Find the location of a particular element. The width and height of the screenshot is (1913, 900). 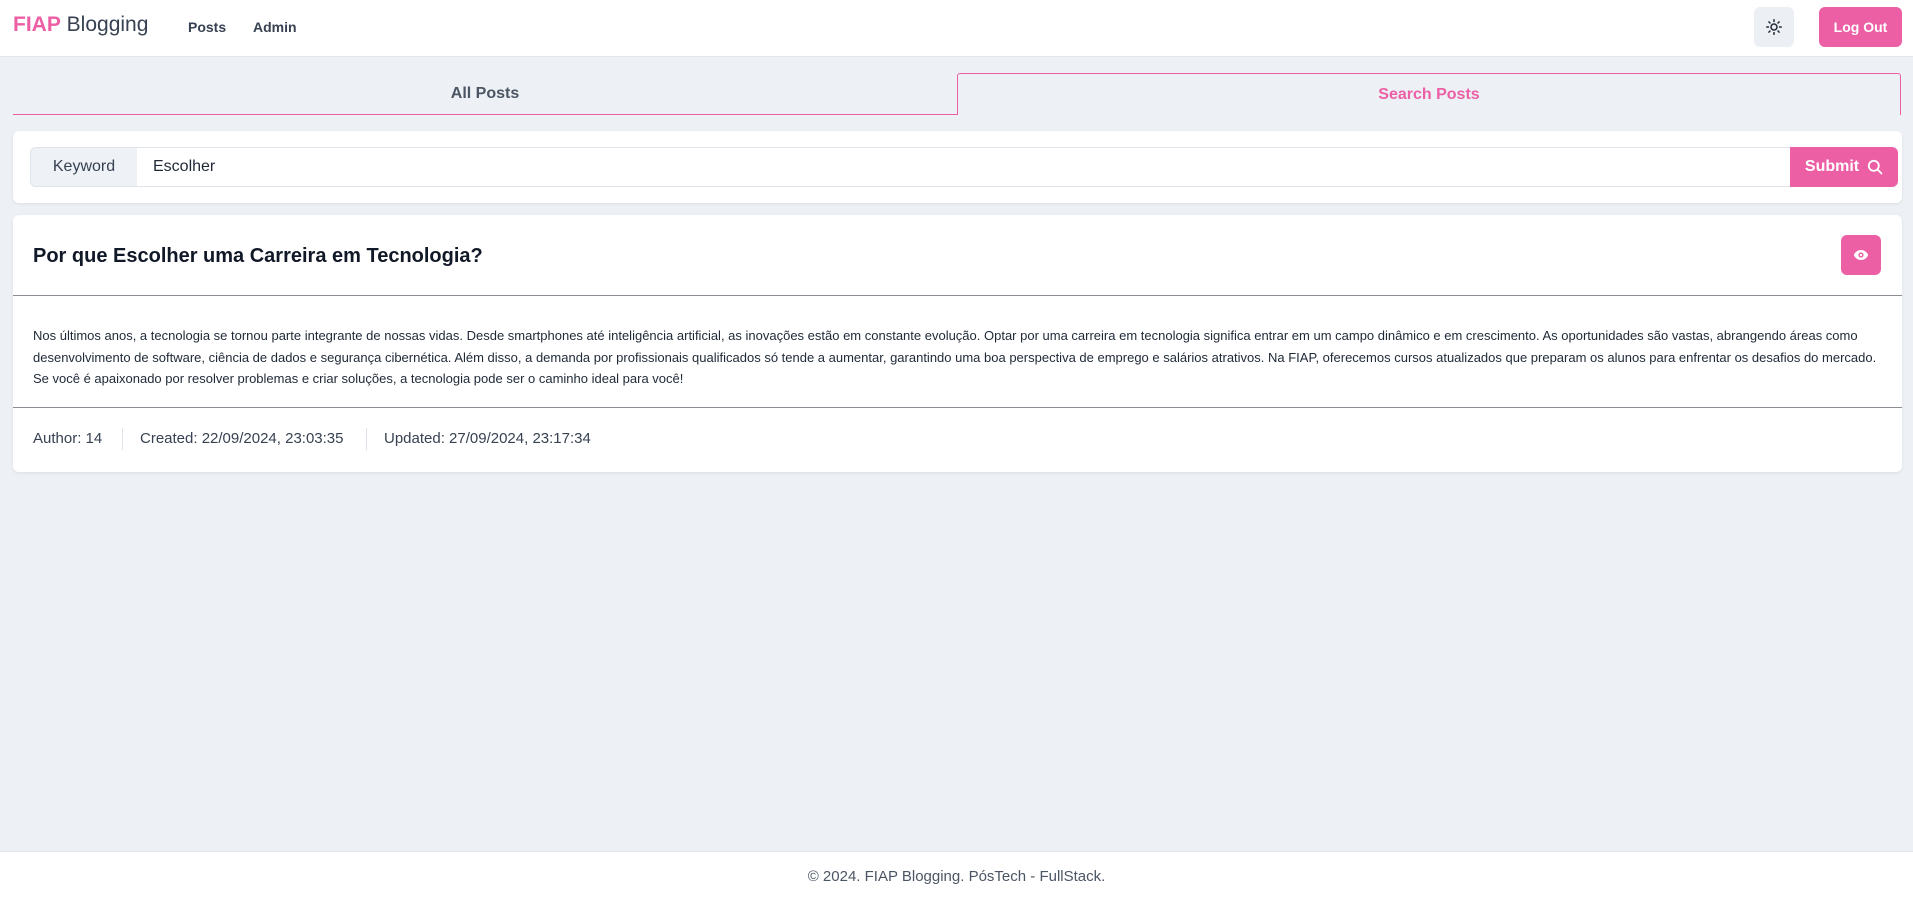

post-header-divider is located at coordinates (957, 295).